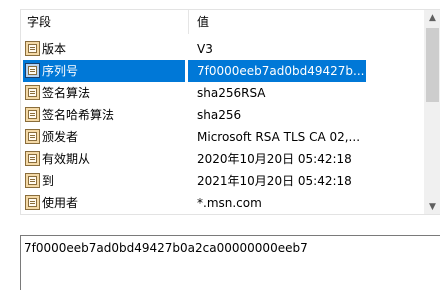 The width and height of the screenshot is (446, 290). What do you see at coordinates (274, 181) in the screenshot?
I see `field-value: 2021年10月20日 05:42:18` at bounding box center [274, 181].